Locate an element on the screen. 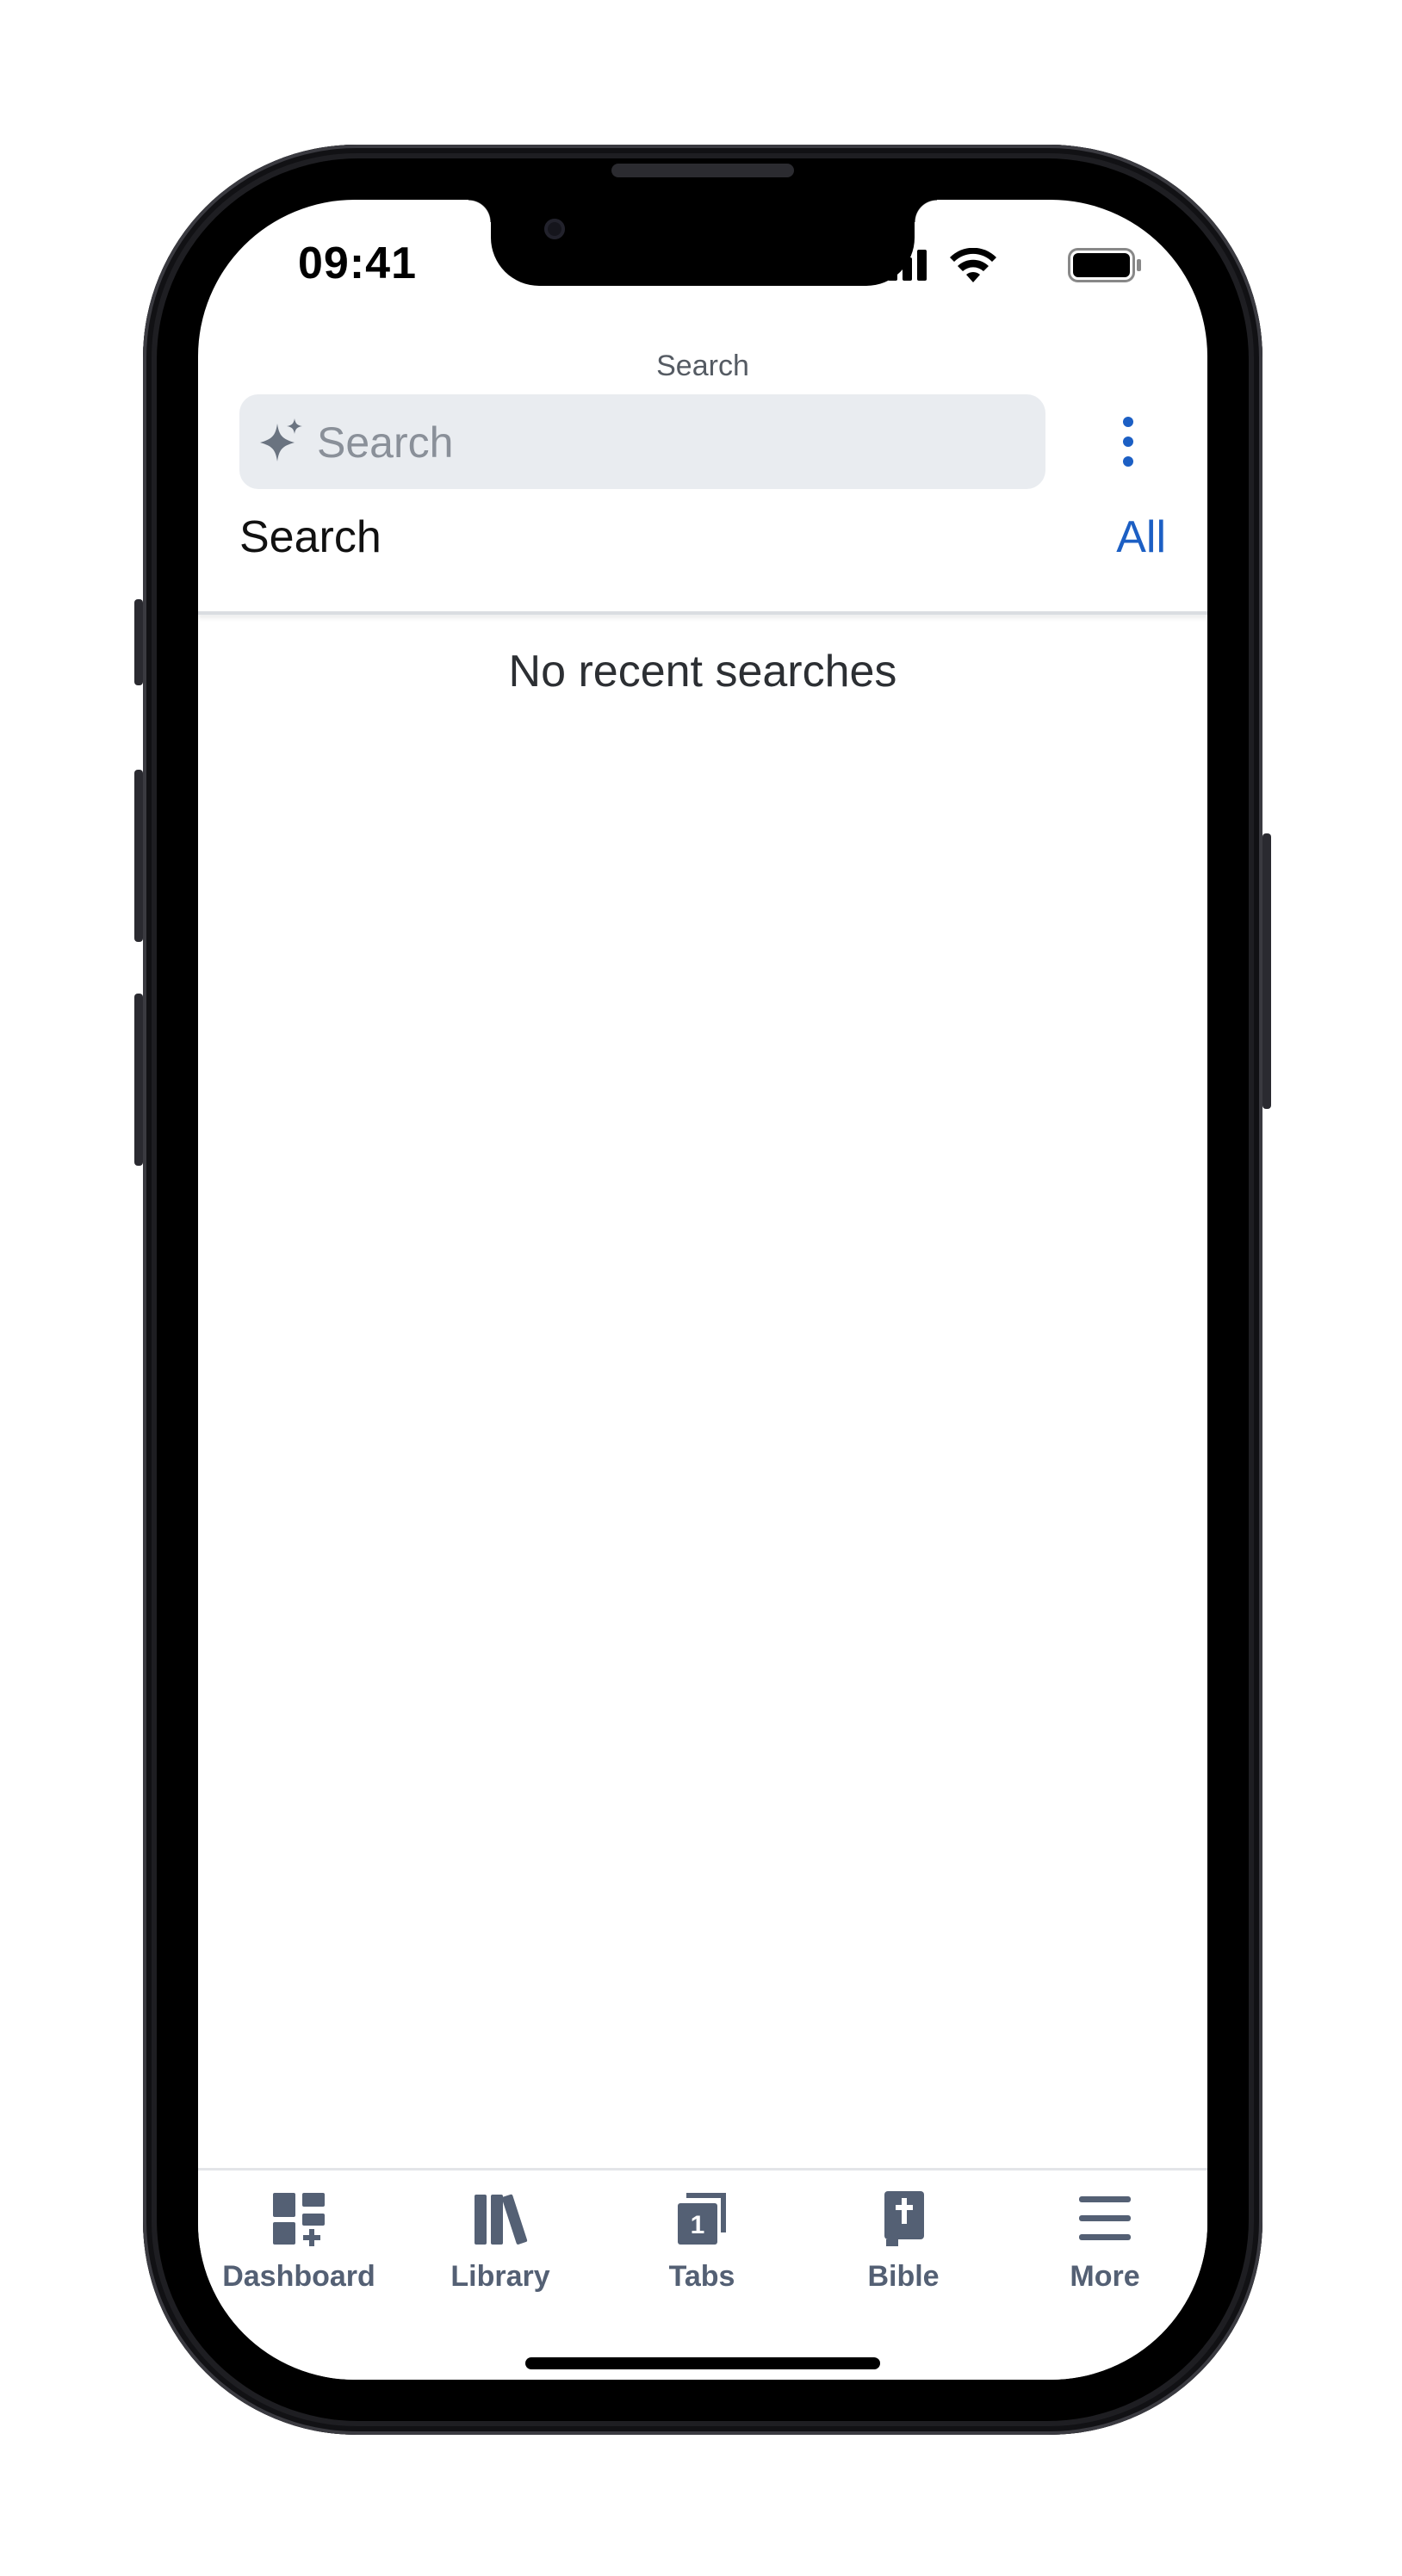 This screenshot has width=1402, height=2576. tab-library: Library is located at coordinates (501, 2239).